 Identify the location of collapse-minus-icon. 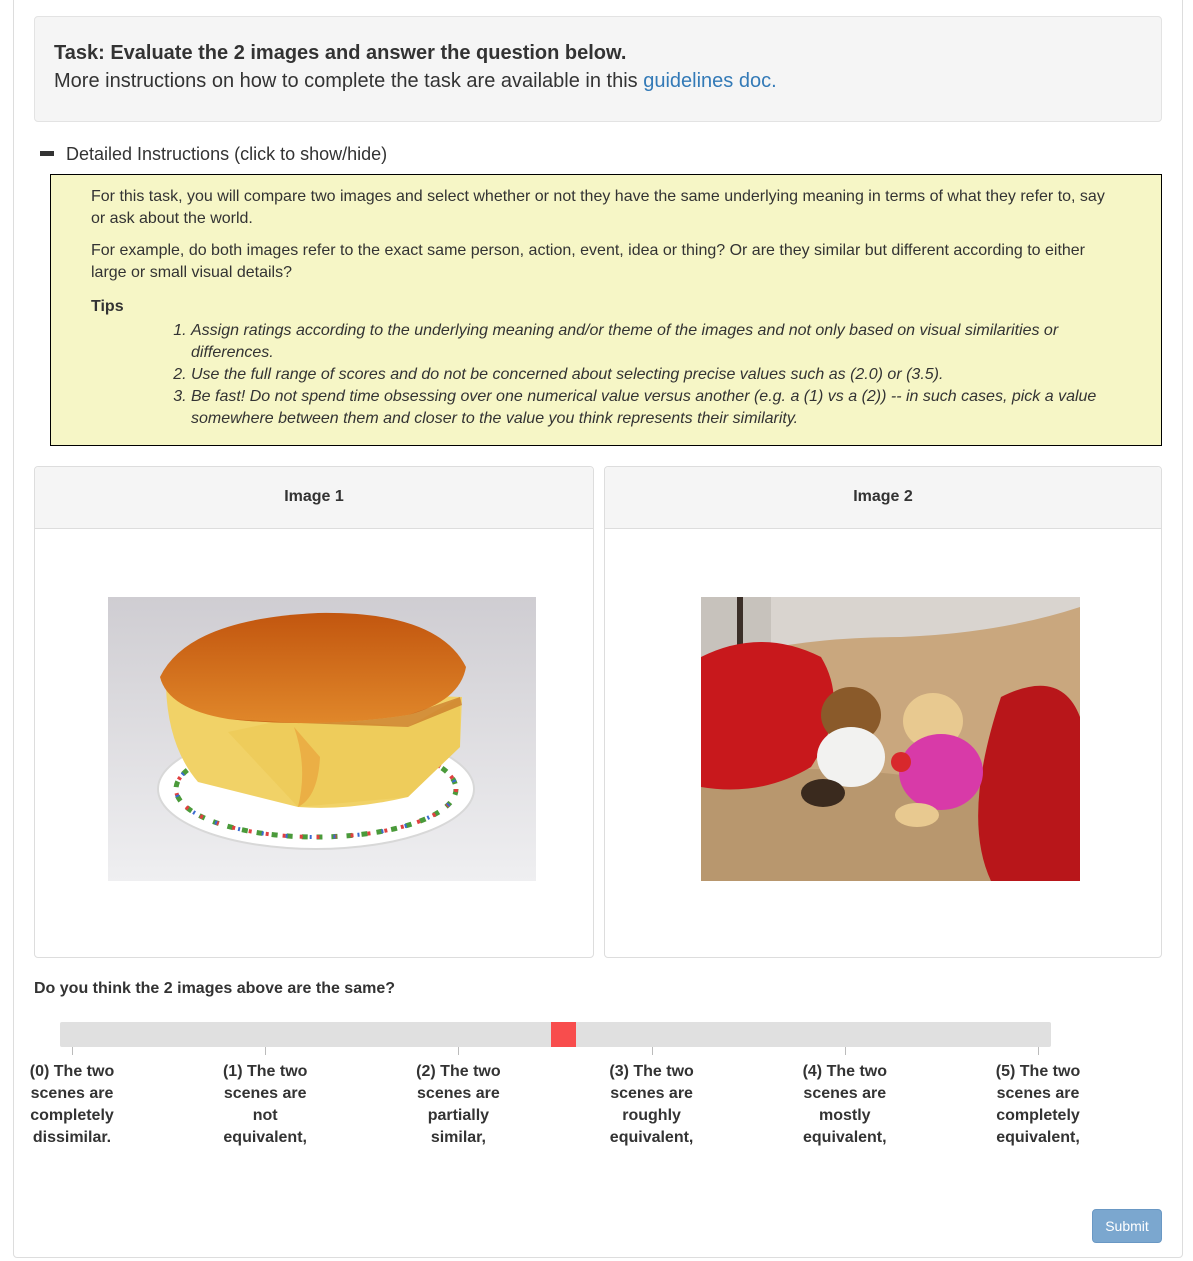
(47, 153).